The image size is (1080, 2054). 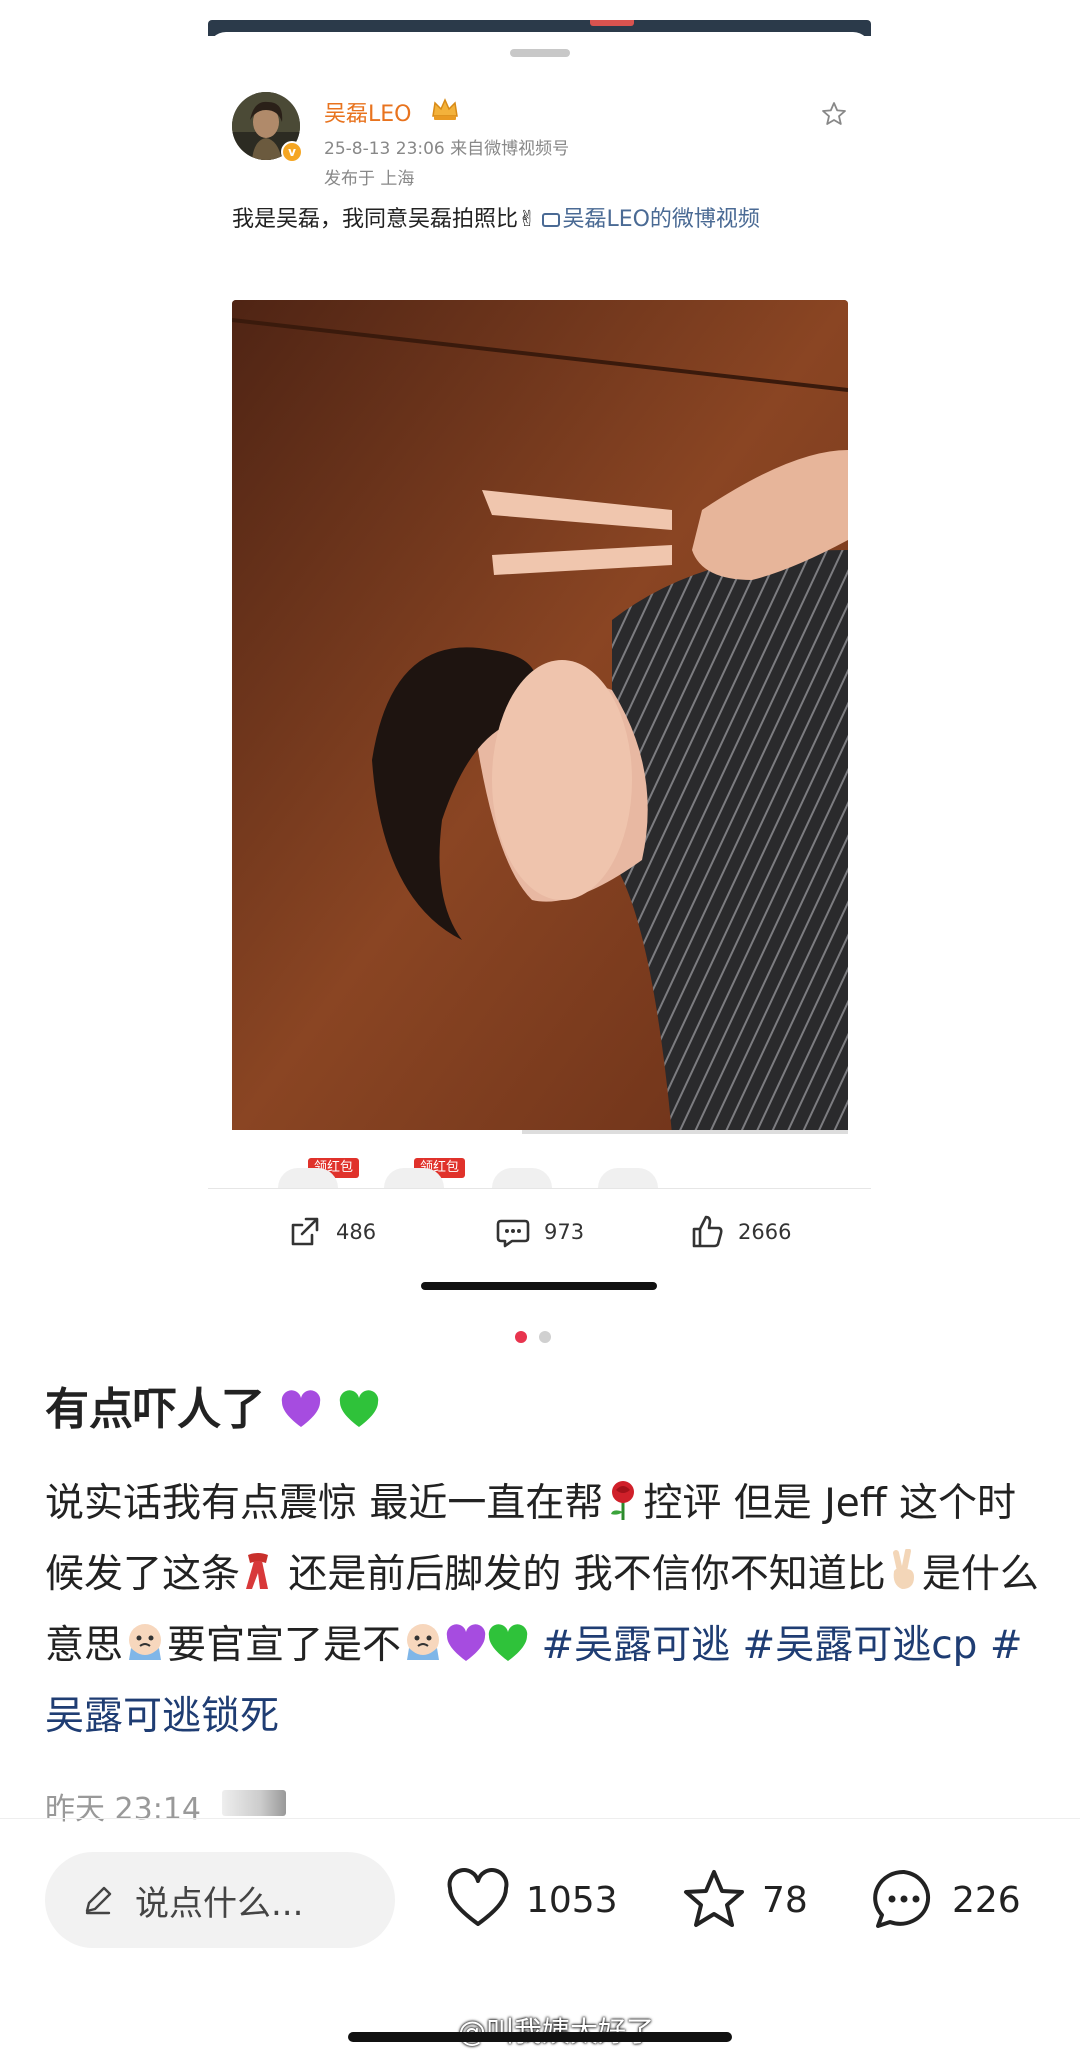 What do you see at coordinates (356, 1232) in the screenshot?
I see `repost-count: 486` at bounding box center [356, 1232].